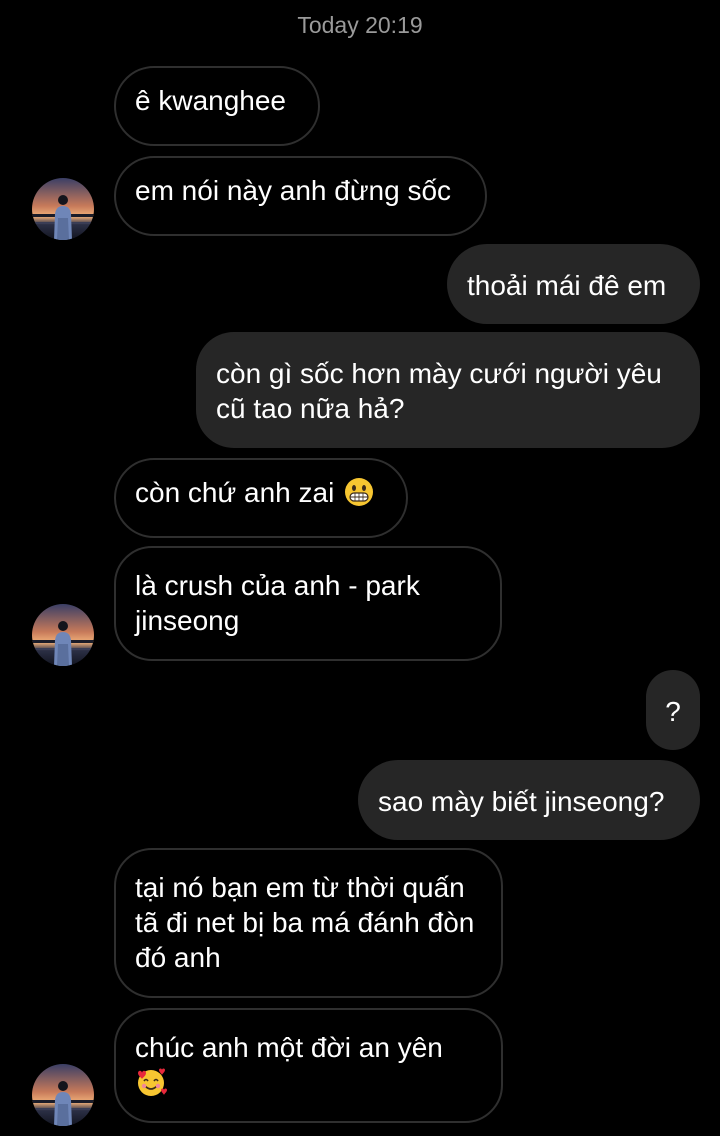  Describe the element at coordinates (289, 1047) in the screenshot. I see `message-text: chúc anh một đời an yên` at that location.